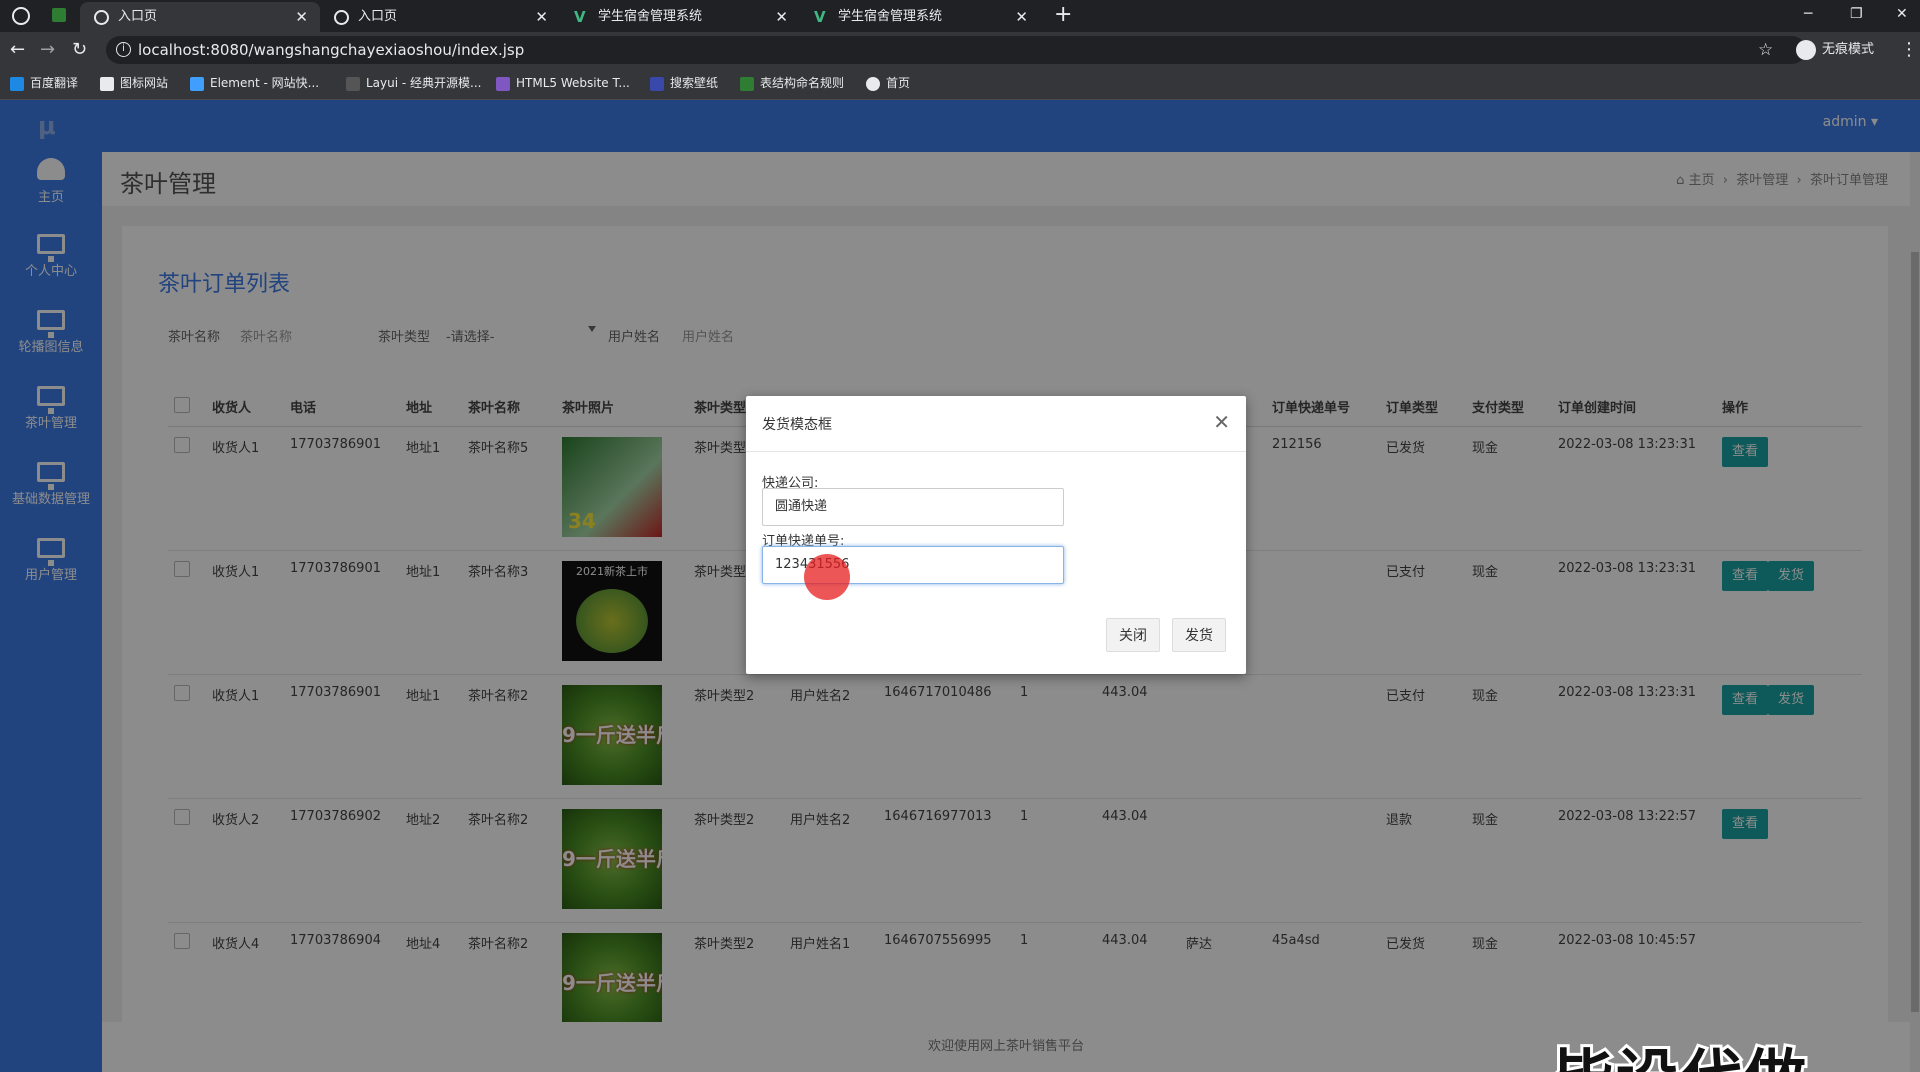 The height and width of the screenshot is (1072, 1920). I want to click on bookmark-label: 首页, so click(898, 83).